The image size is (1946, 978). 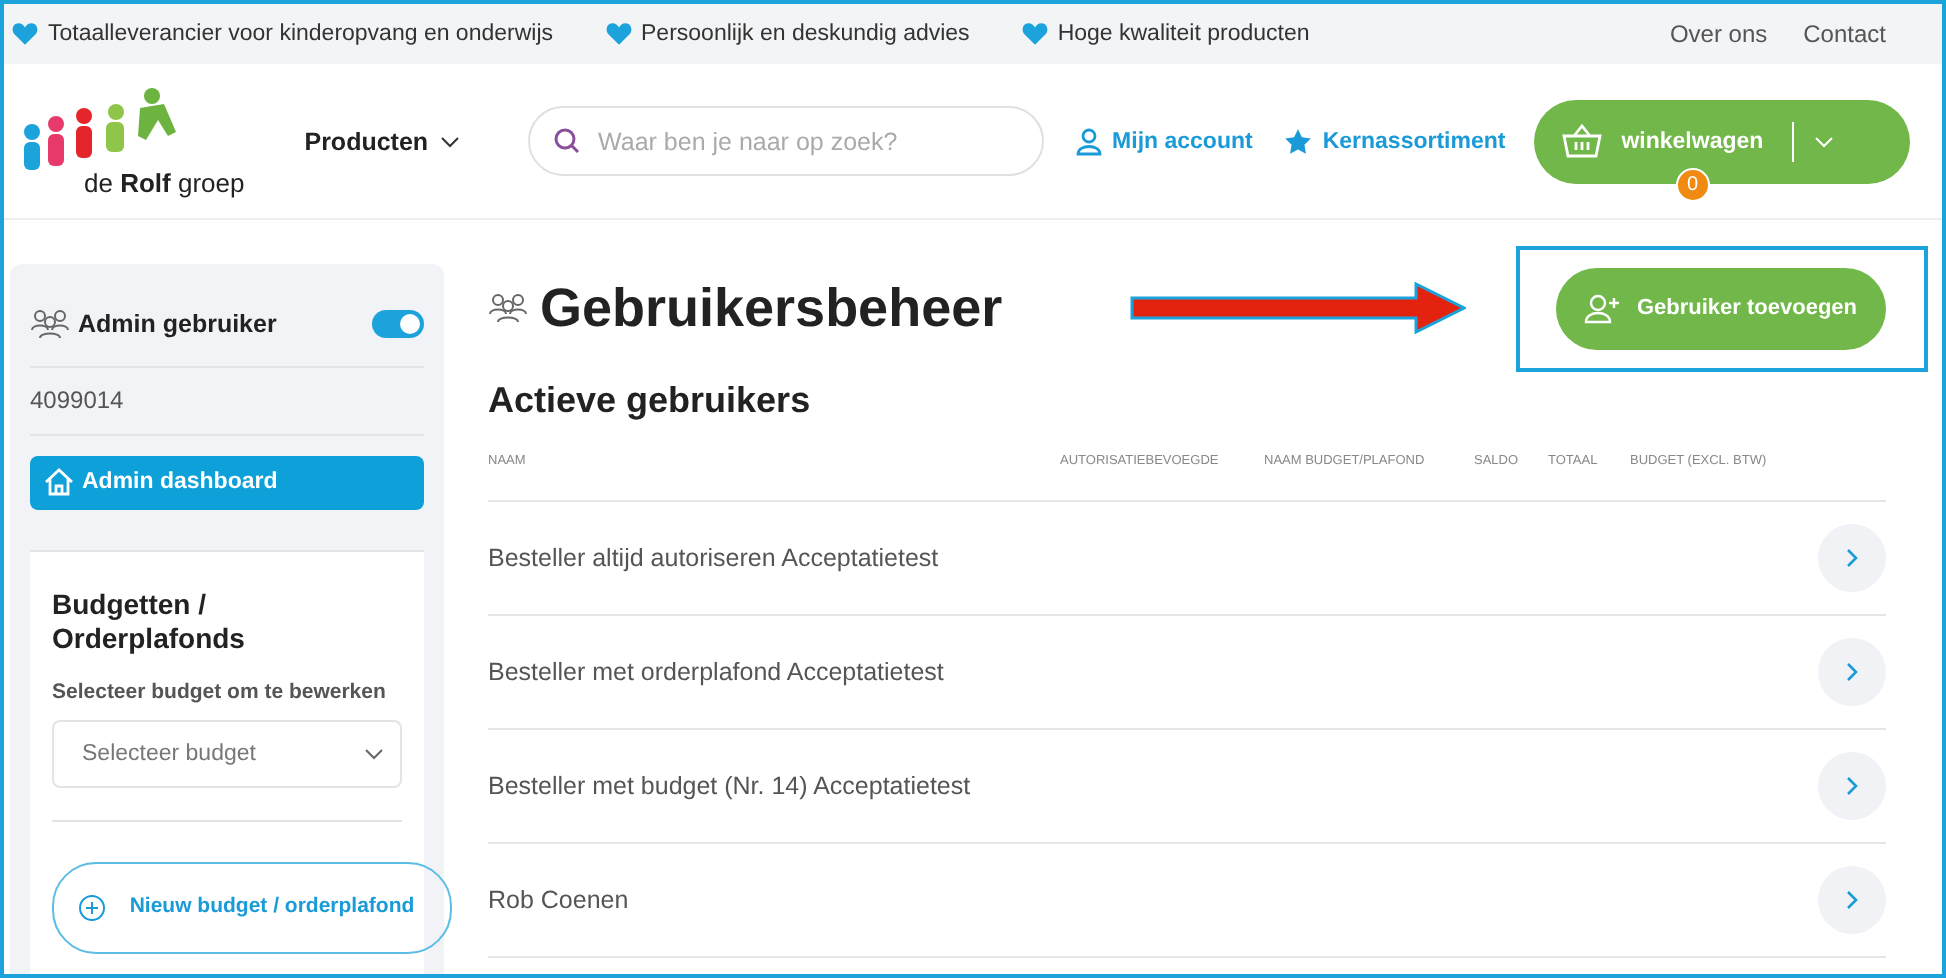 What do you see at coordinates (558, 900) in the screenshot?
I see `user-name: Rob Coenen` at bounding box center [558, 900].